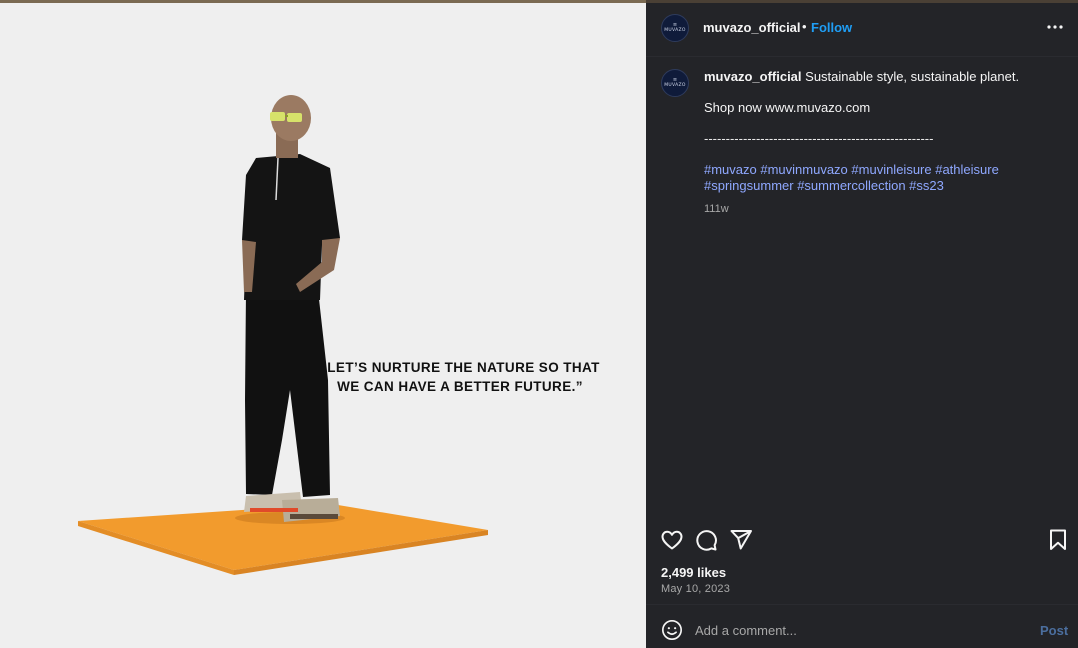 Image resolution: width=1078 pixels, height=648 pixels. Describe the element at coordinates (884, 209) in the screenshot. I see `caption-age: 111w` at that location.